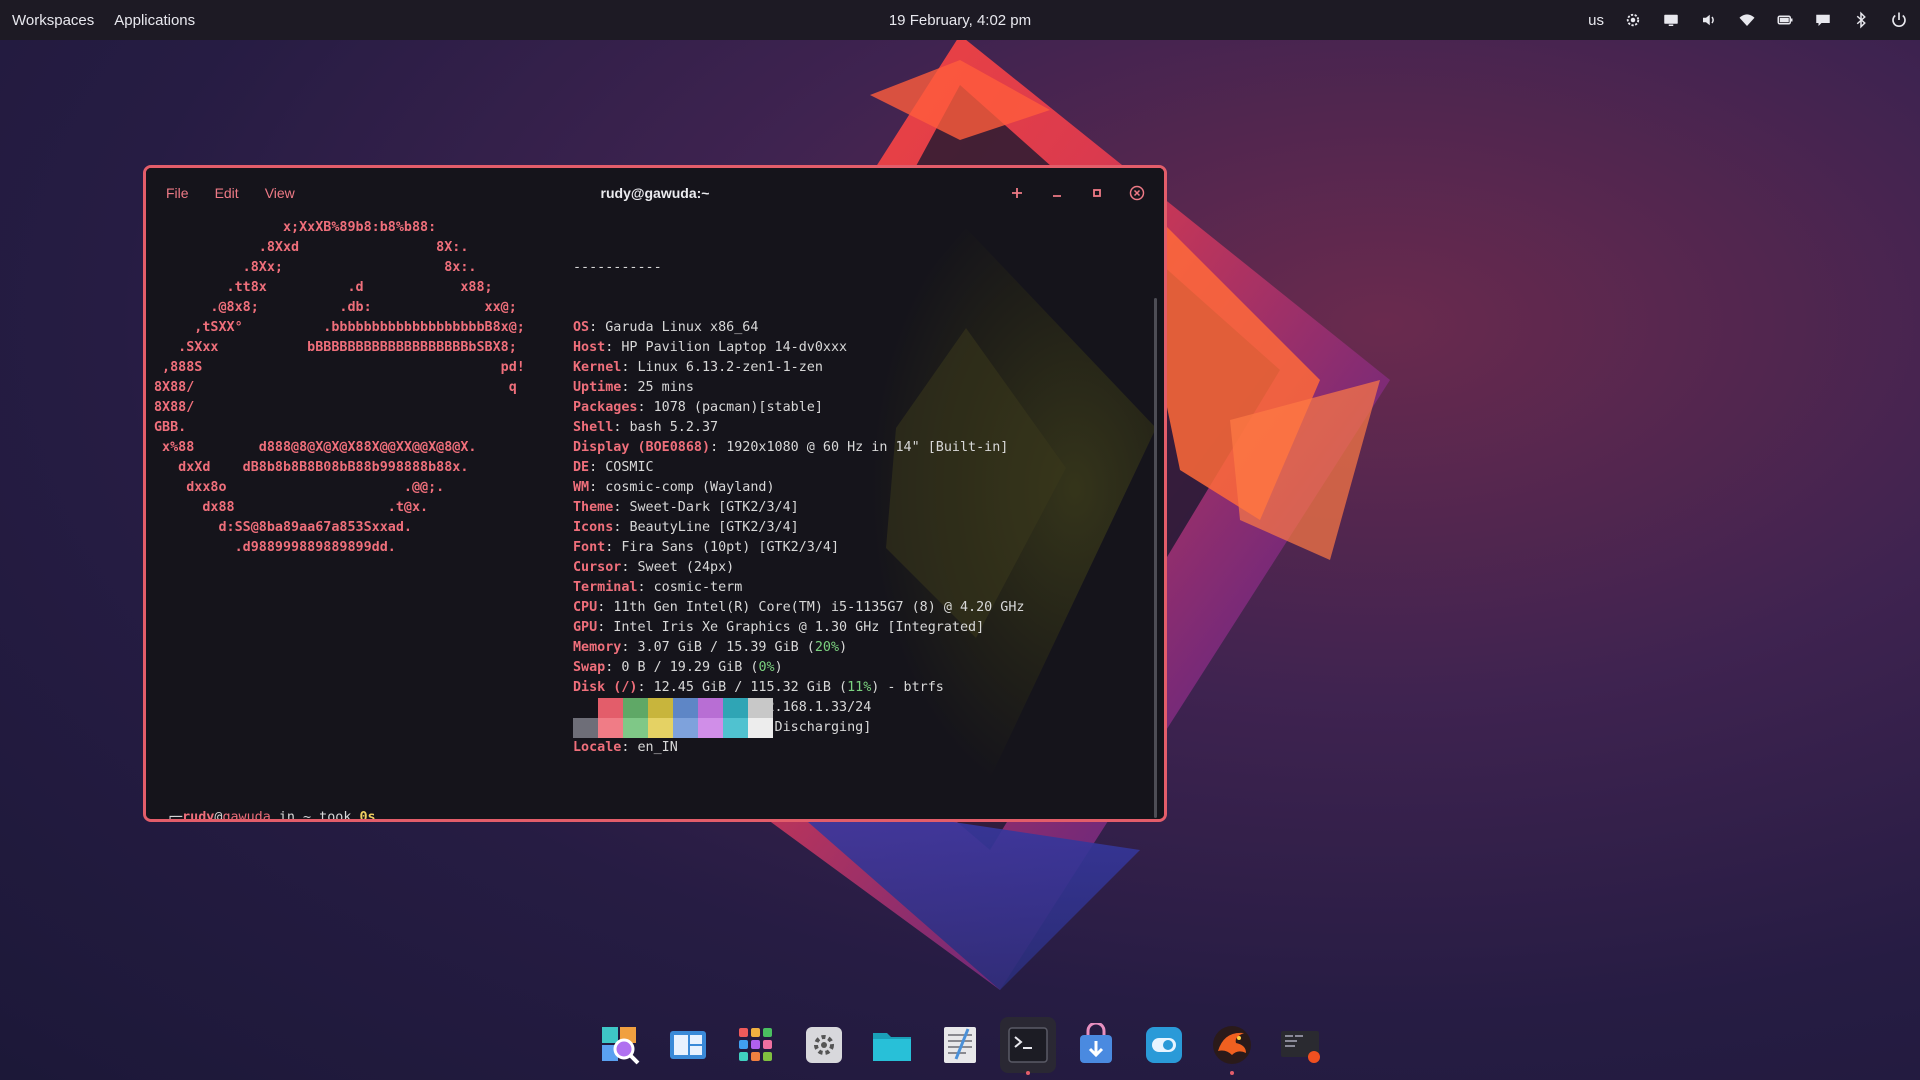  What do you see at coordinates (1785, 20) in the screenshot?
I see `battery-icon` at bounding box center [1785, 20].